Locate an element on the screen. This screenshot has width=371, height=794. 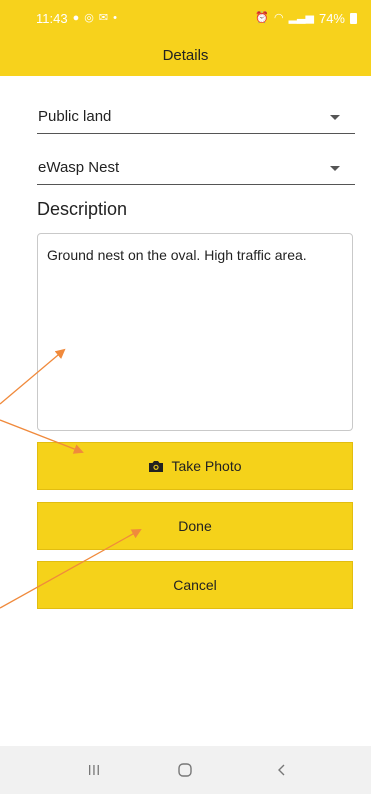
report-type-value: eWasp Nest is located at coordinates (79, 167).